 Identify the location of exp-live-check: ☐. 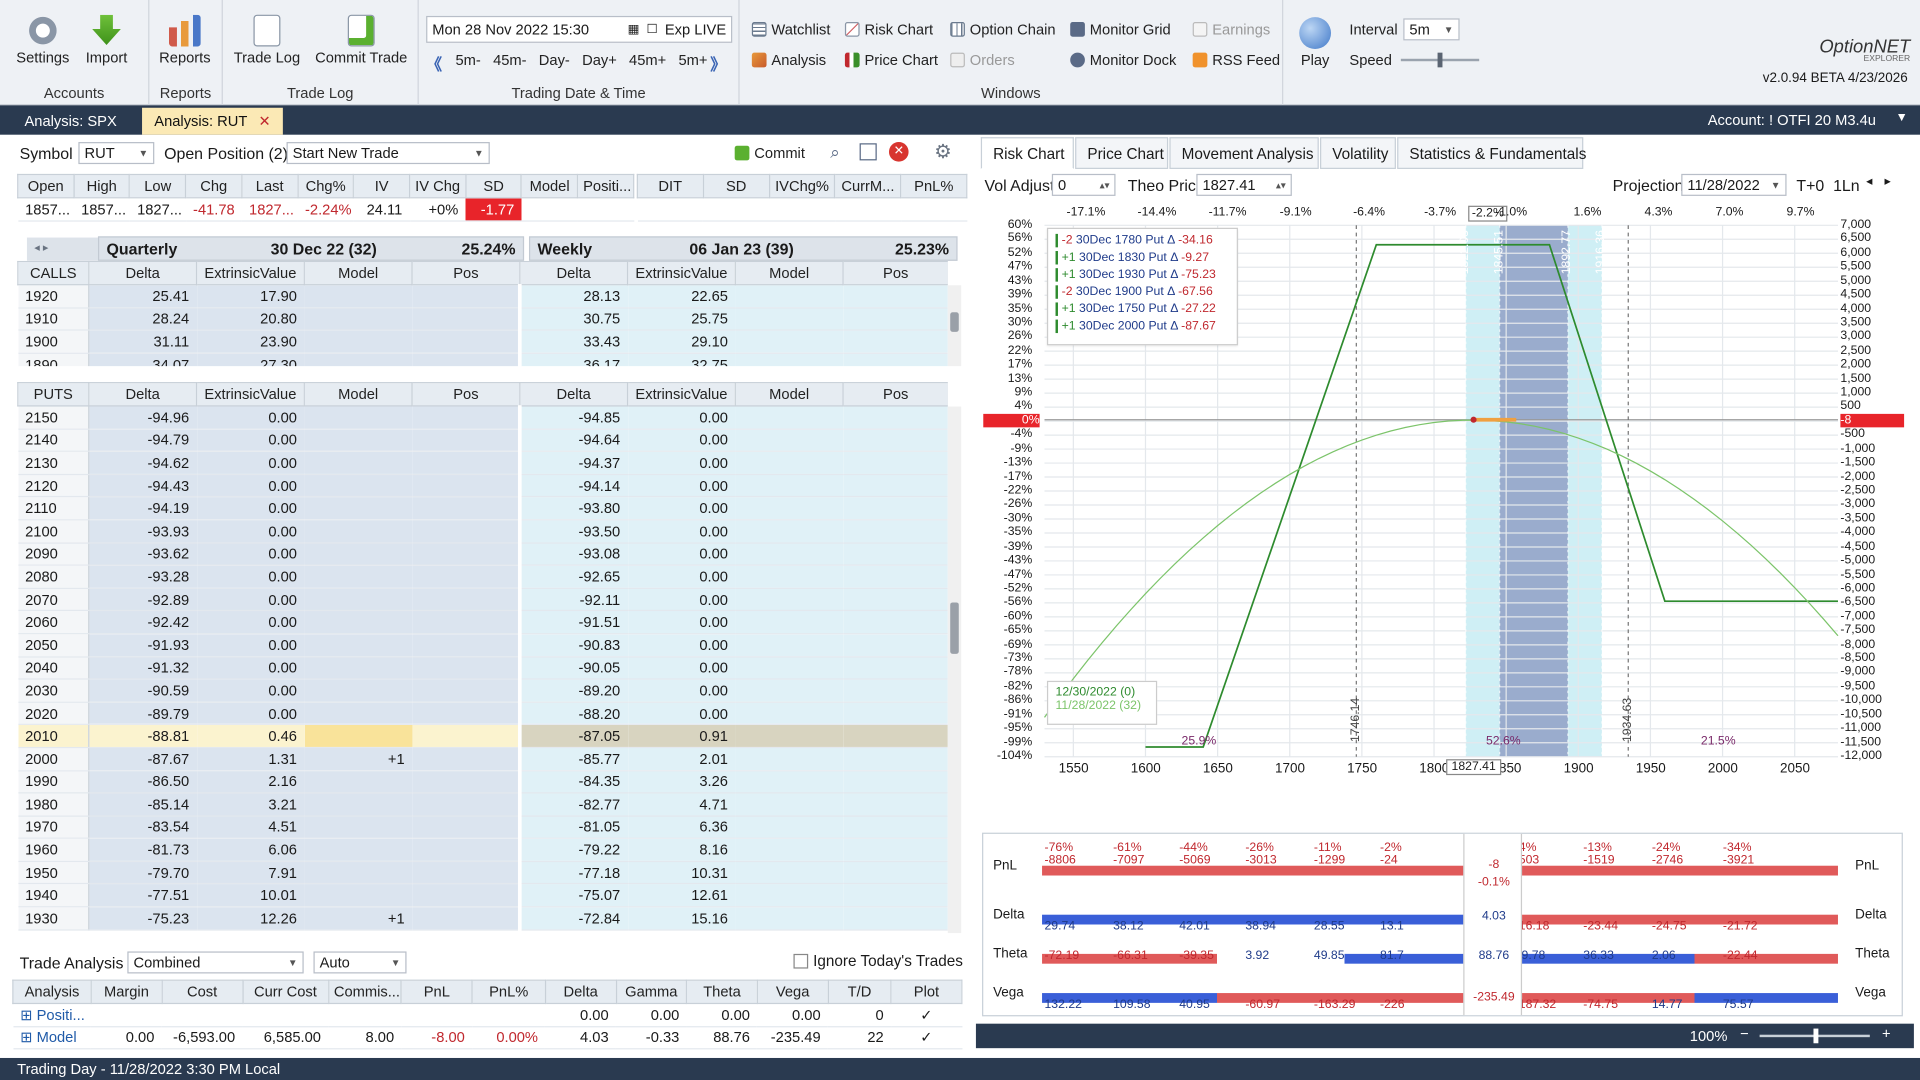
(652, 29).